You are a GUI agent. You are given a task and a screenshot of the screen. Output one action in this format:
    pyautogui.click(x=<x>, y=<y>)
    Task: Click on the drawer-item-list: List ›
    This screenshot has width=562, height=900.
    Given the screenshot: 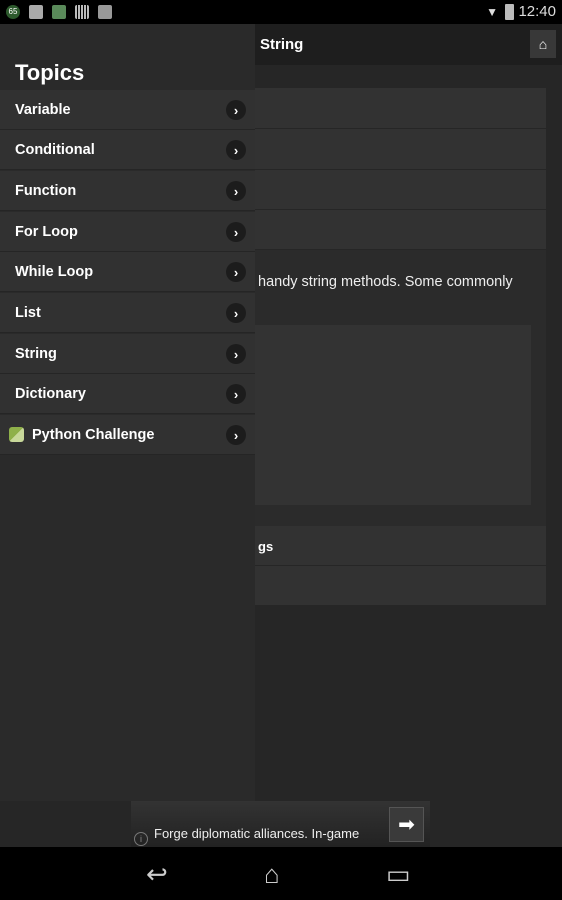 What is the action you would take?
    pyautogui.click(x=127, y=313)
    